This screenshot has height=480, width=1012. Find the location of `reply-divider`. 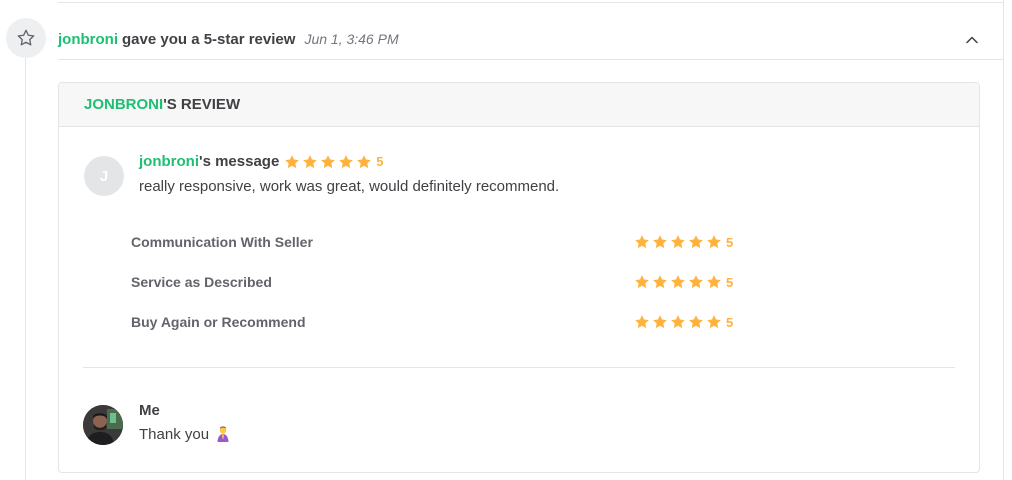

reply-divider is located at coordinates (519, 367).